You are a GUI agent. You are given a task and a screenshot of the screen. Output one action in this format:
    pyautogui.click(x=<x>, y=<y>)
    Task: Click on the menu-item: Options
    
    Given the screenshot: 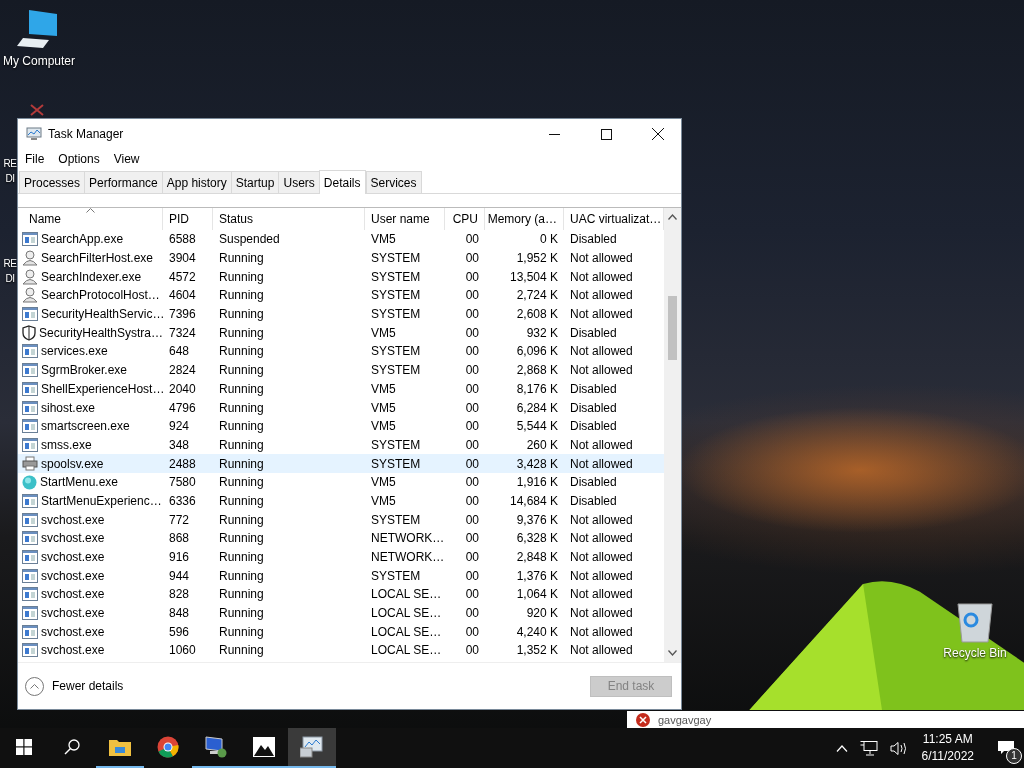 What is the action you would take?
    pyautogui.click(x=79, y=159)
    